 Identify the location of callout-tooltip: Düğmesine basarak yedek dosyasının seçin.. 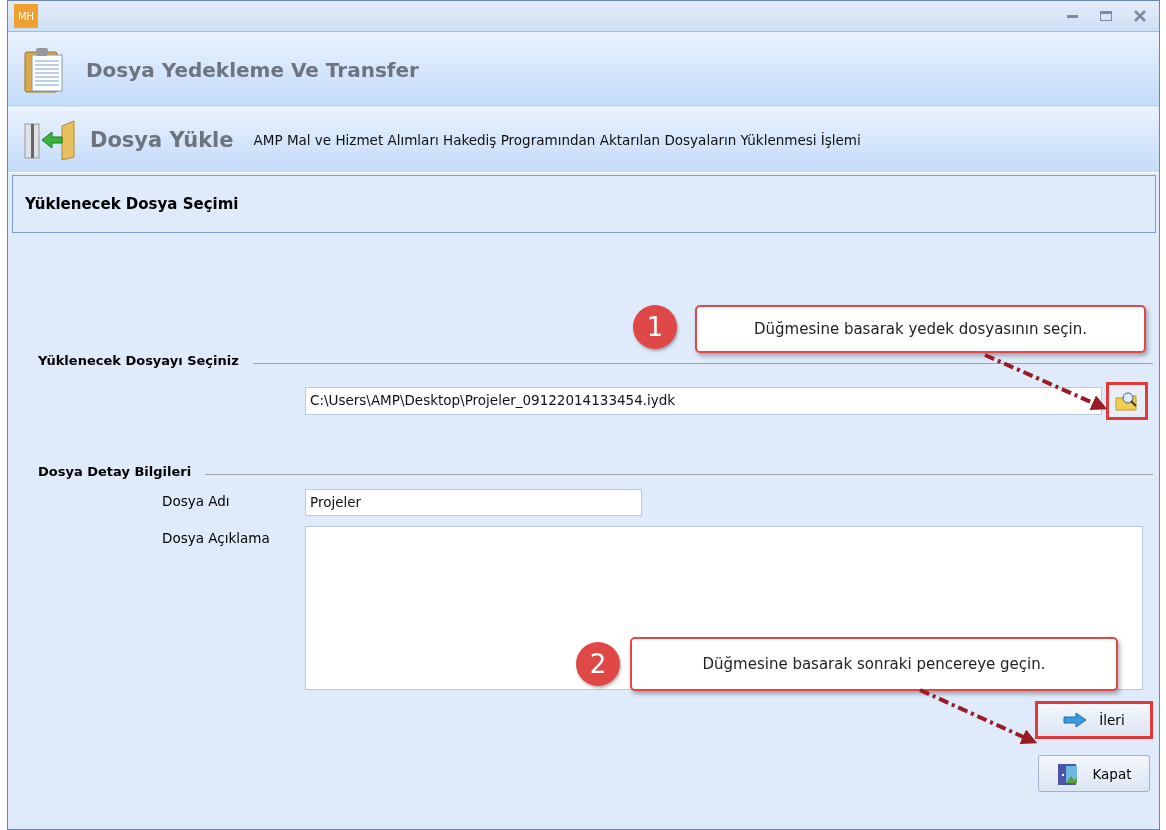
(920, 329).